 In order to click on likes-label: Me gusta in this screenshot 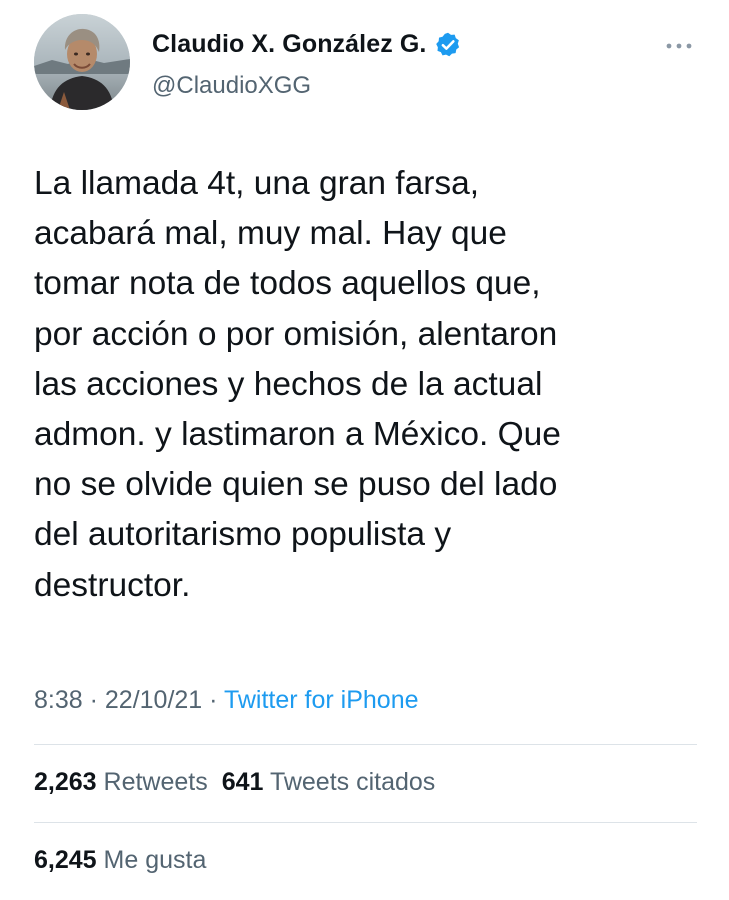, I will do `click(155, 860)`.